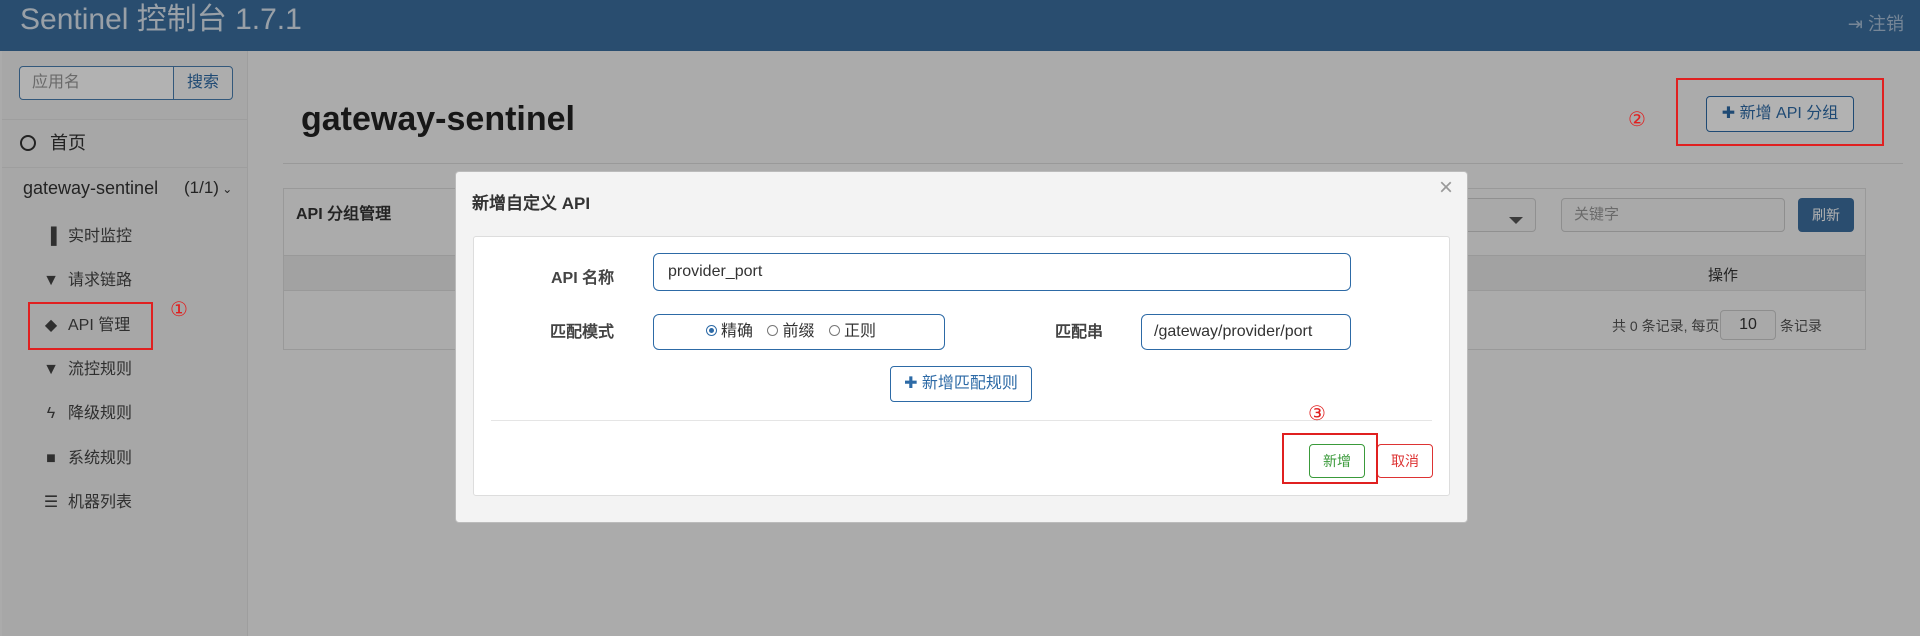  Describe the element at coordinates (859, 331) in the screenshot. I see `radio-label: 正则` at that location.